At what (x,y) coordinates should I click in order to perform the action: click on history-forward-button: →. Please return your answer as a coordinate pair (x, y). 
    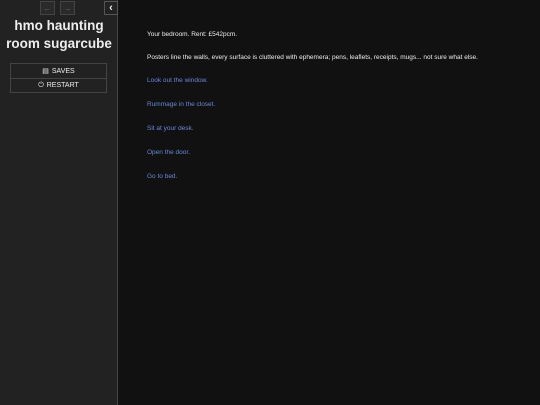
    Looking at the image, I should click on (67, 8).